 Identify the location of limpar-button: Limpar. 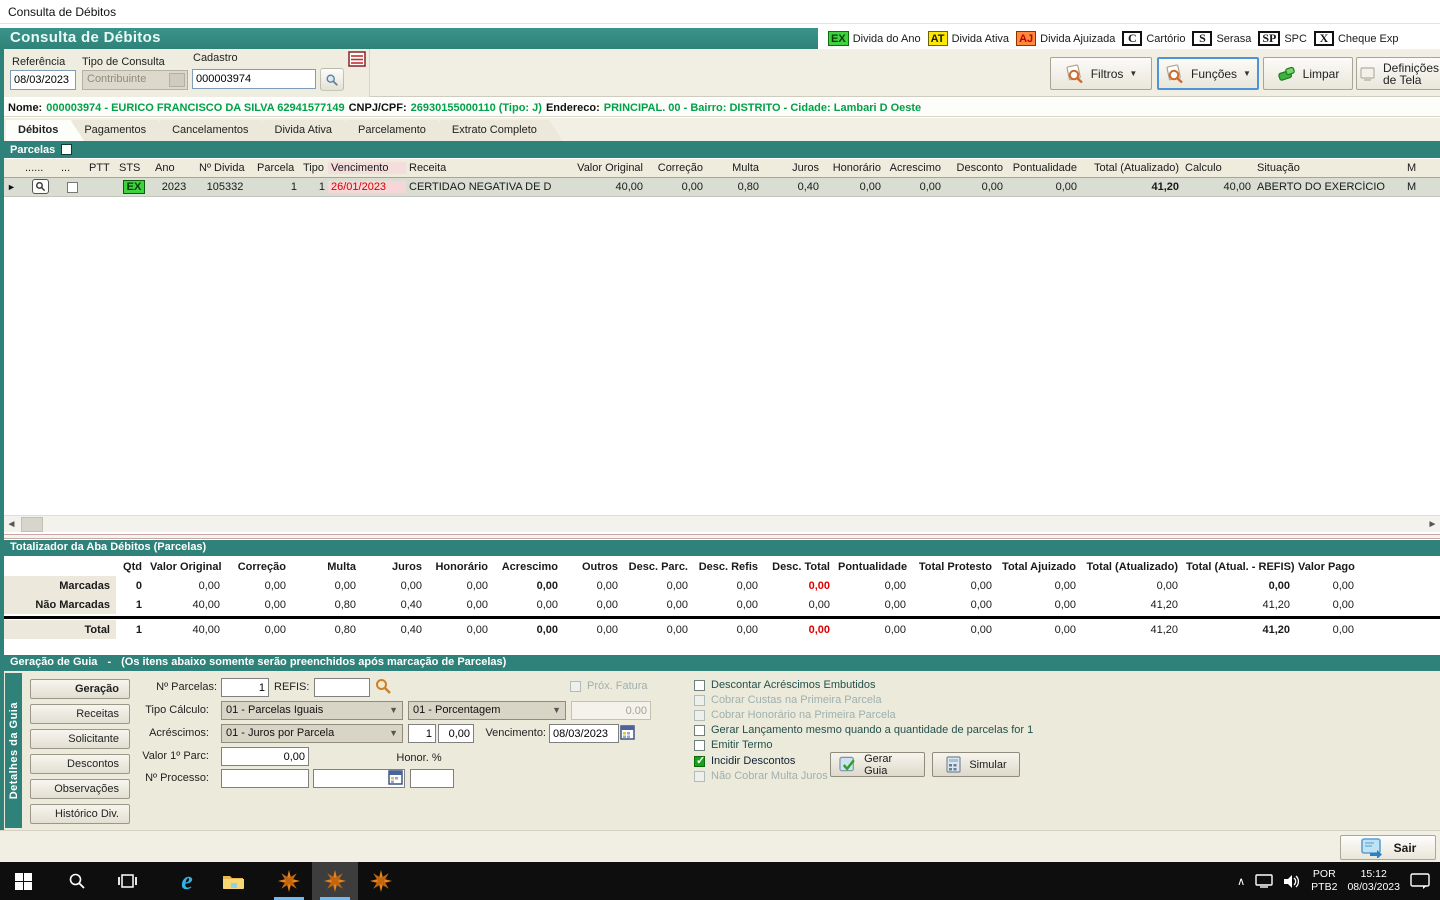
(1308, 73).